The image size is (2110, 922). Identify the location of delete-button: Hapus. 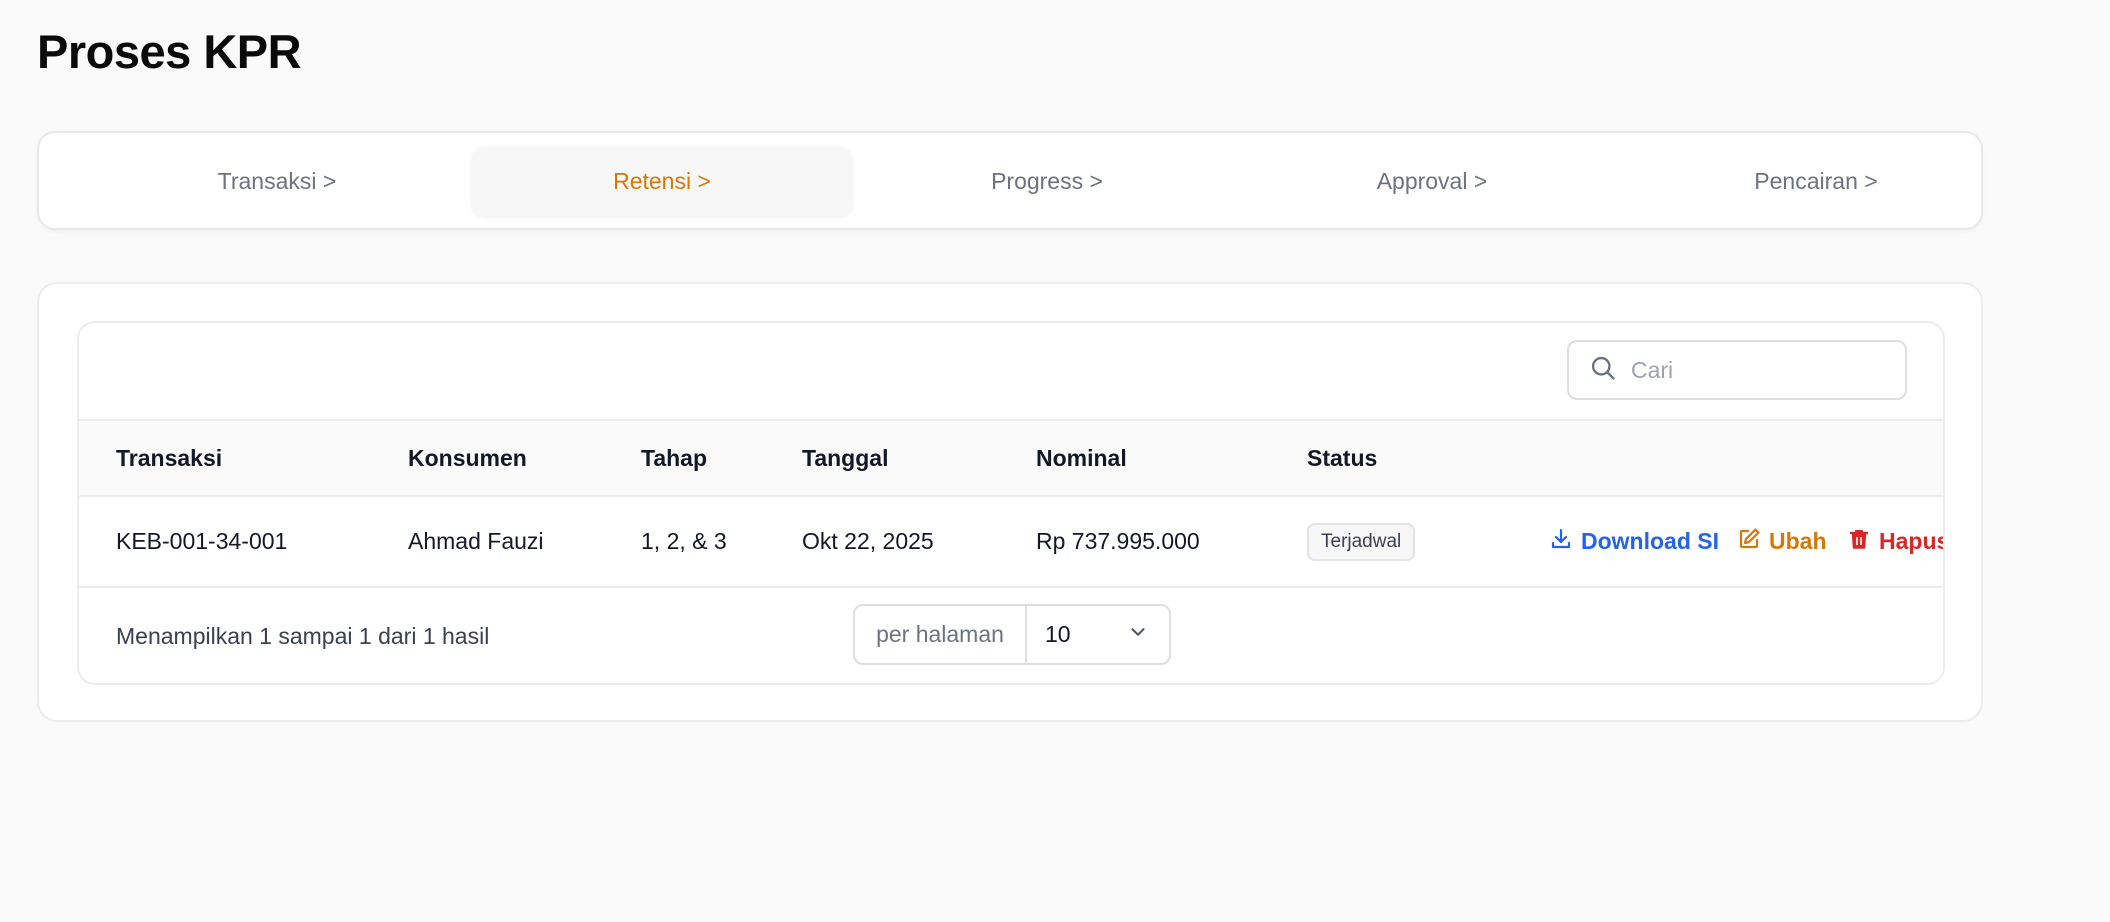
(1896, 541).